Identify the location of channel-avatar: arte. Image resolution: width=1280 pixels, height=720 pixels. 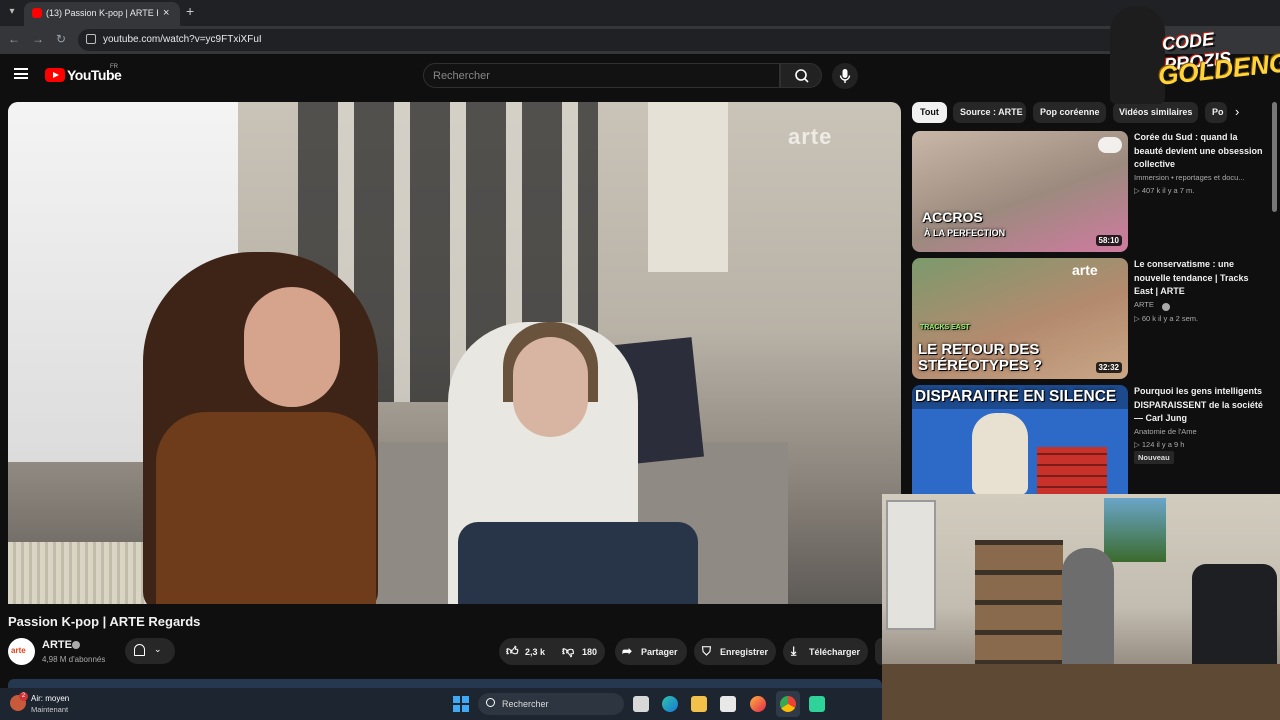
(21, 651).